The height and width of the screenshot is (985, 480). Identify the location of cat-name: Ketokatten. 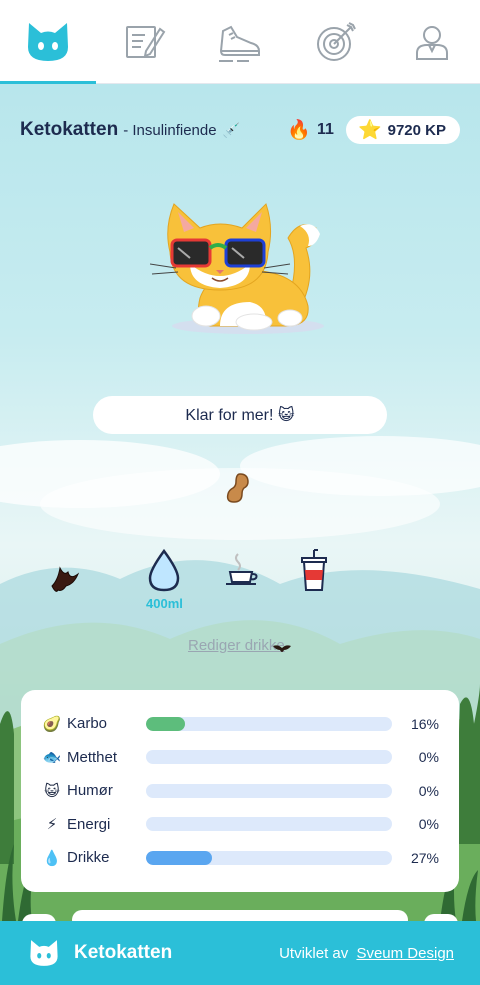
(69, 129).